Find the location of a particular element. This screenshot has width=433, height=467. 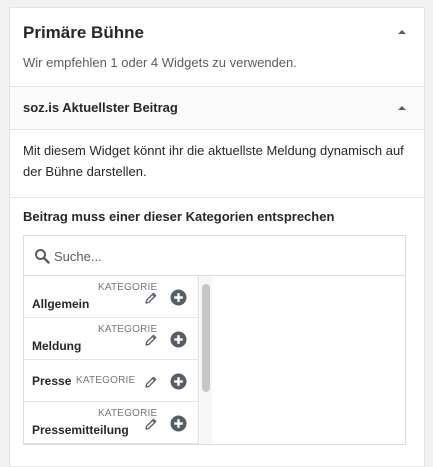

search-box is located at coordinates (214, 256).